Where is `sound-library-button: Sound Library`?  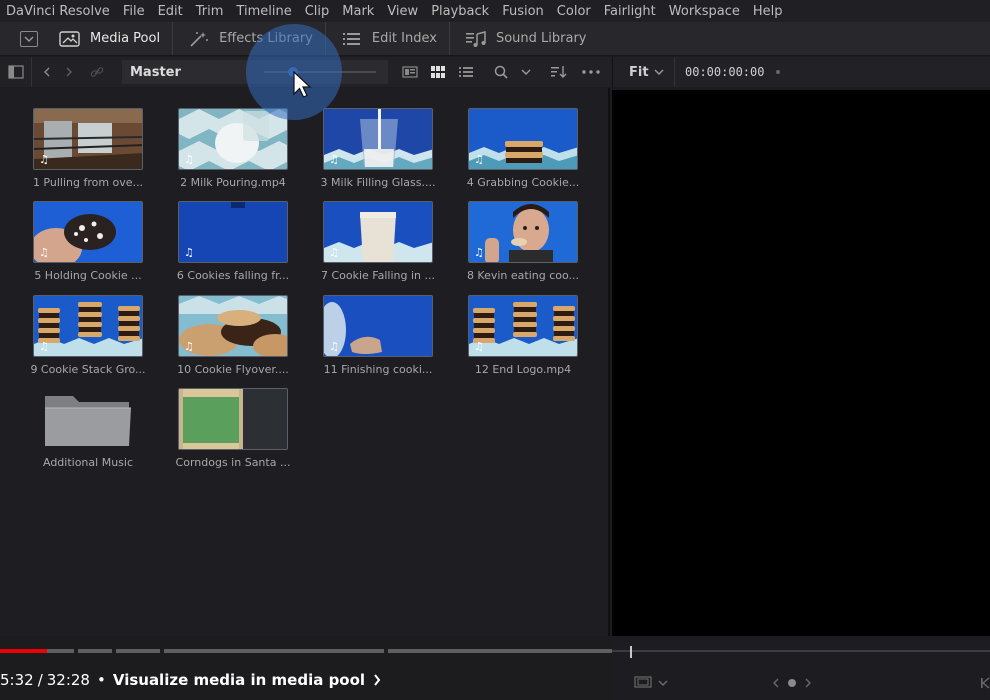 sound-library-button: Sound Library is located at coordinates (531, 38).